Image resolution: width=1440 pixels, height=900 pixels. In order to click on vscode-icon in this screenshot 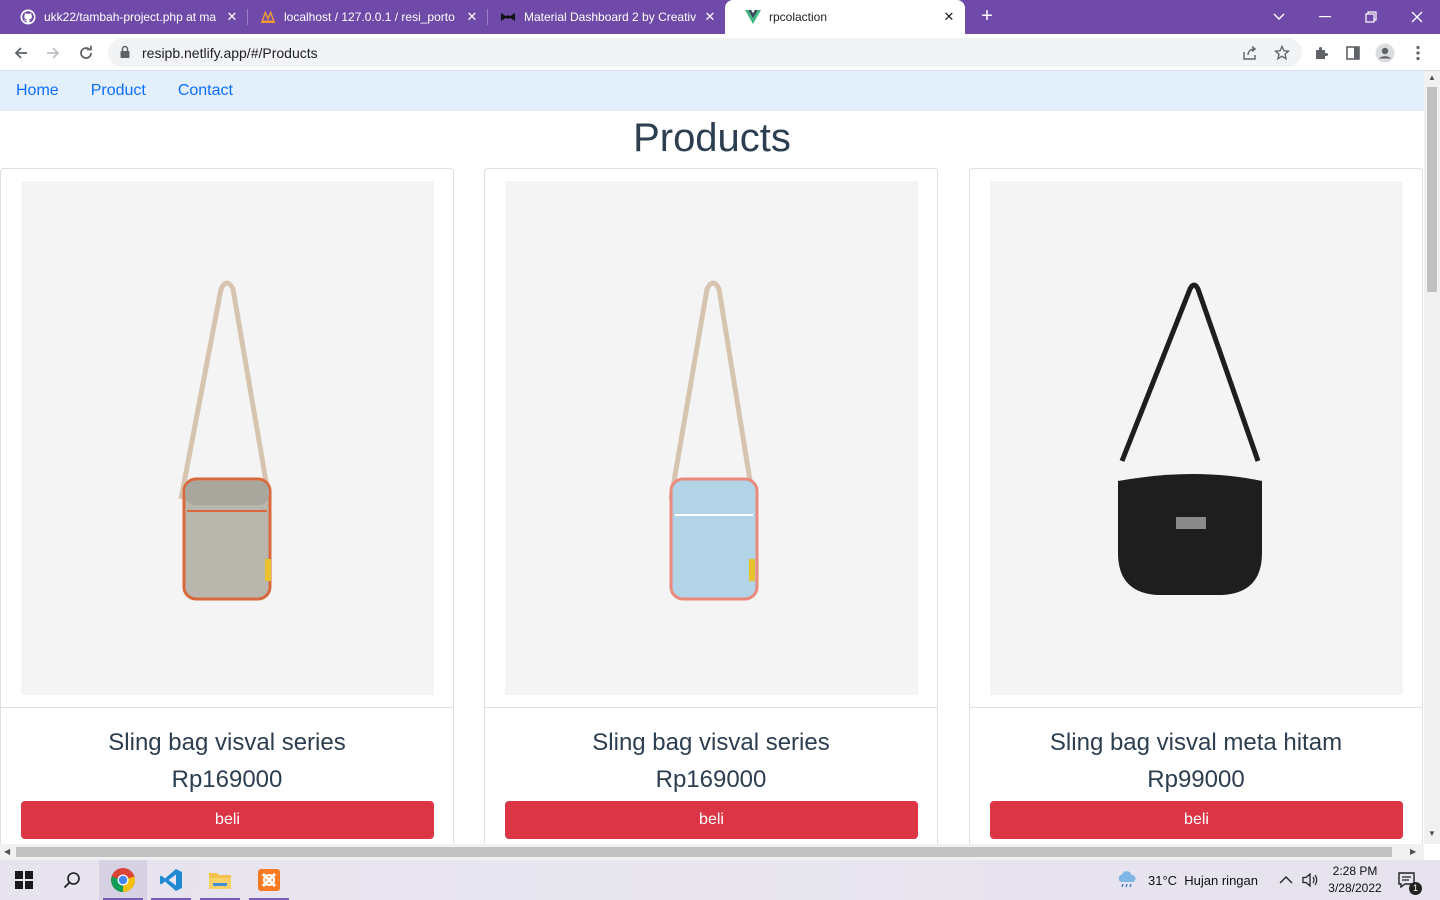, I will do `click(171, 880)`.